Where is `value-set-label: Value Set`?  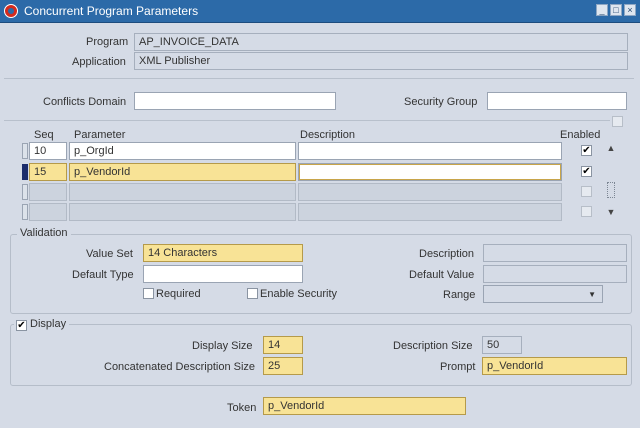
value-set-label: Value Set is located at coordinates (109, 254).